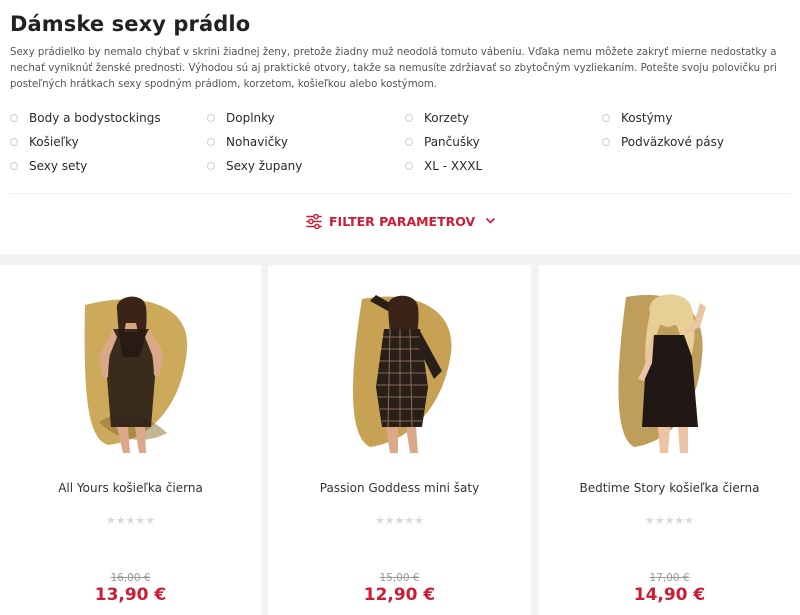  I want to click on category-label: Doplnky, so click(250, 118).